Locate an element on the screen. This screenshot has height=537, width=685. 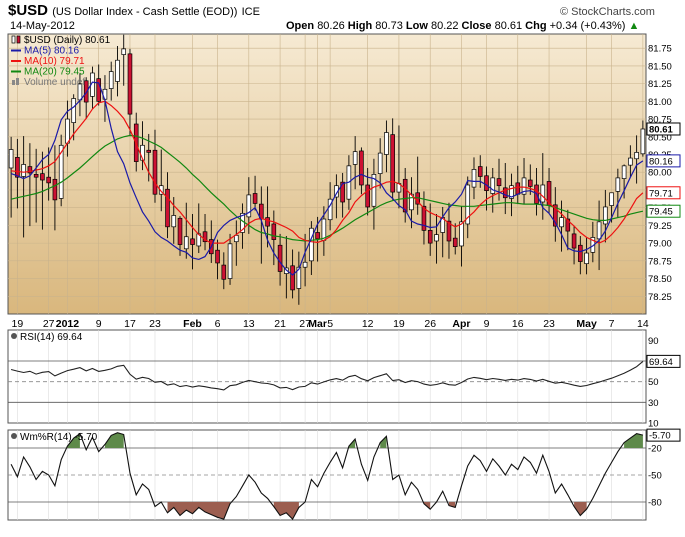
x-axis-label: 16 is located at coordinates (518, 324).